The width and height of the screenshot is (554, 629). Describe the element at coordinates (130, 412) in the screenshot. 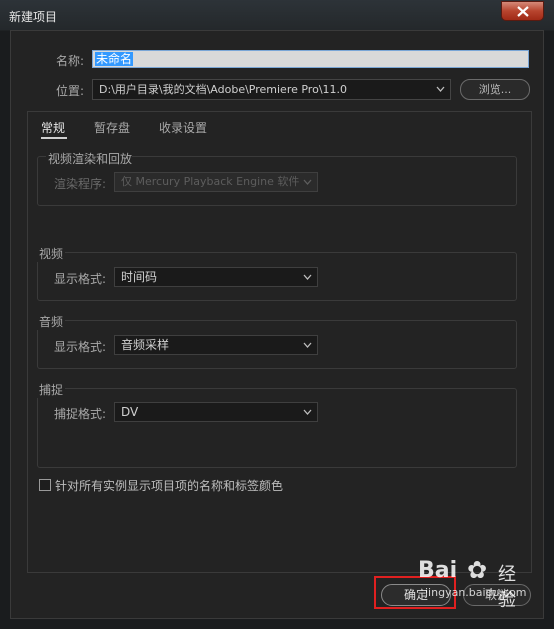

I see `capture-format-value: DV` at that location.